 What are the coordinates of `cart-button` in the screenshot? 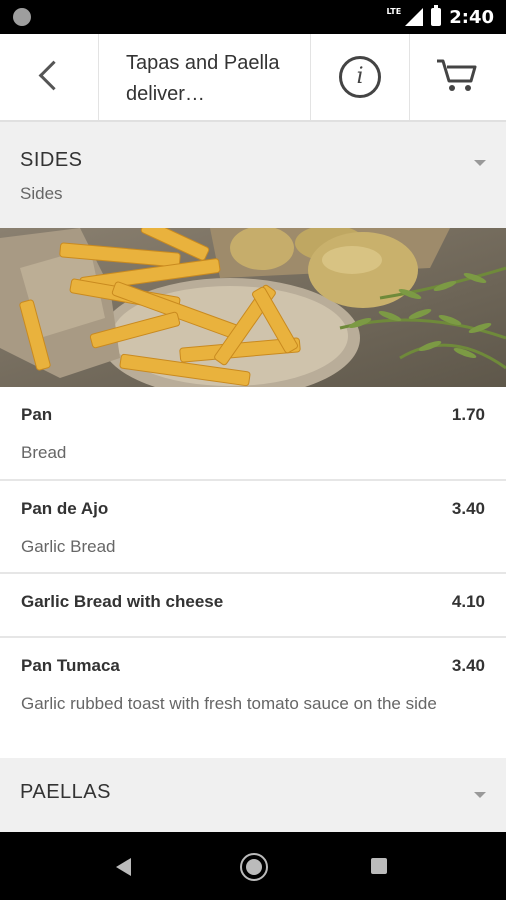 It's located at (457, 77).